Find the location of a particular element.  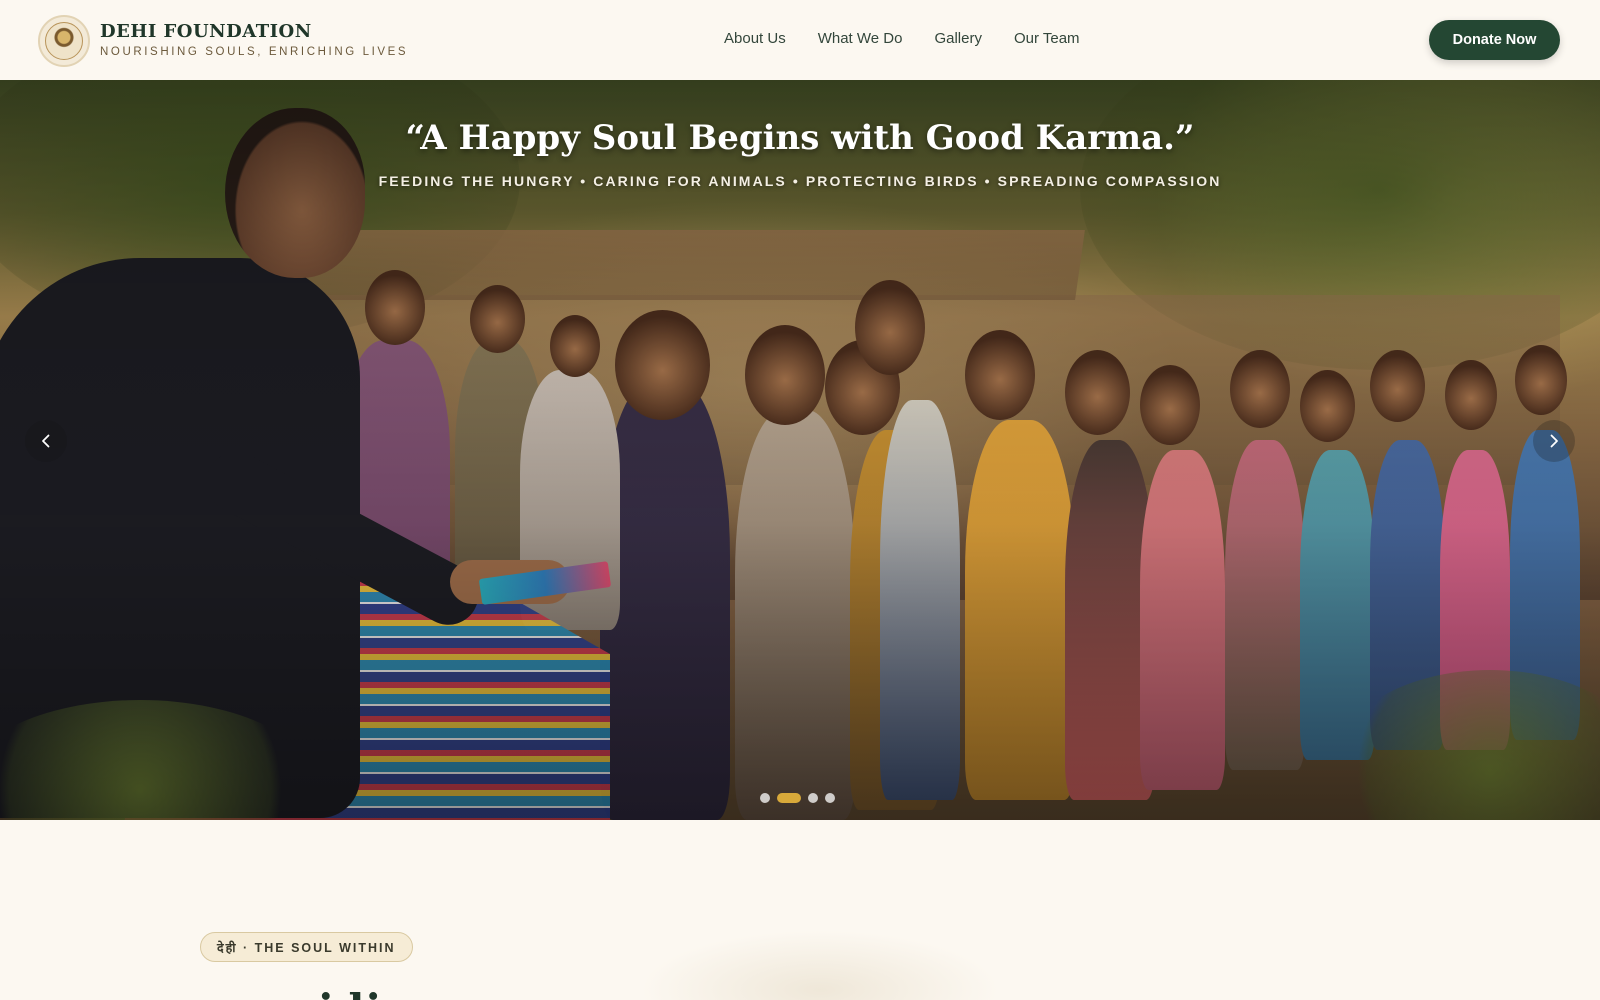

main-nav: About Us What We Do Gallery Our Team is located at coordinates (918, 38).